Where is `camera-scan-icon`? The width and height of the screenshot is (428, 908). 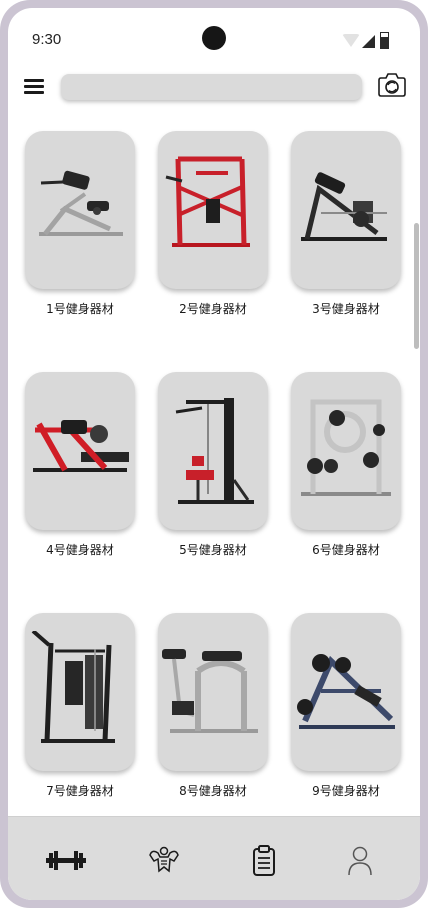 camera-scan-icon is located at coordinates (392, 86).